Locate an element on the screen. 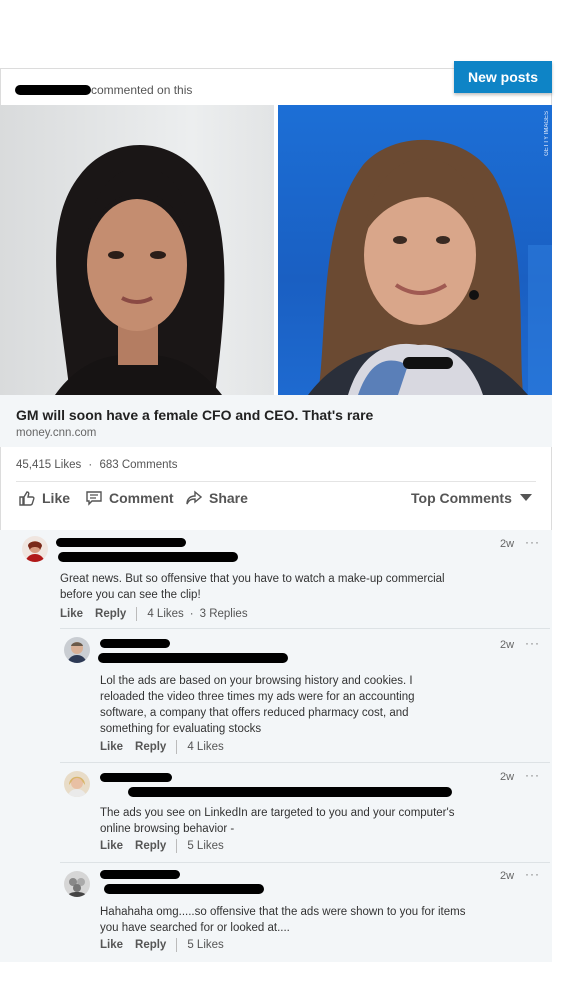 The height and width of the screenshot is (990, 576). article-source: money.cnn.com is located at coordinates (56, 433).